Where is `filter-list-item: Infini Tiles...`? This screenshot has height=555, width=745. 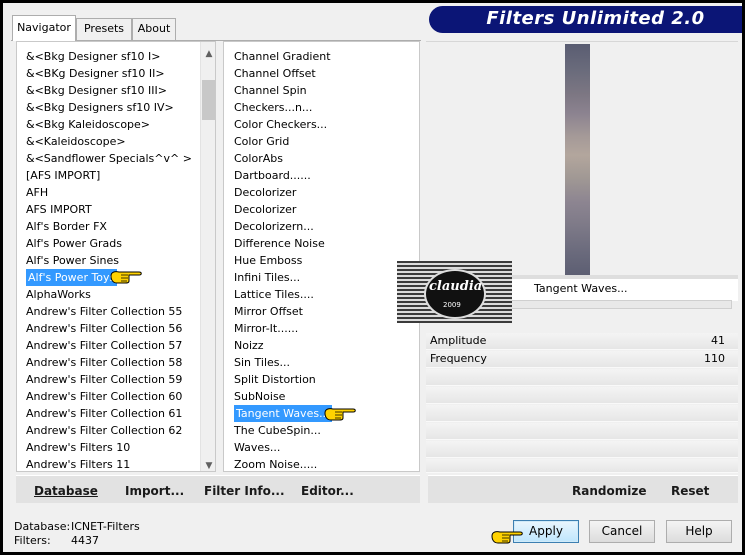
filter-list-item: Infini Tiles... is located at coordinates (267, 277).